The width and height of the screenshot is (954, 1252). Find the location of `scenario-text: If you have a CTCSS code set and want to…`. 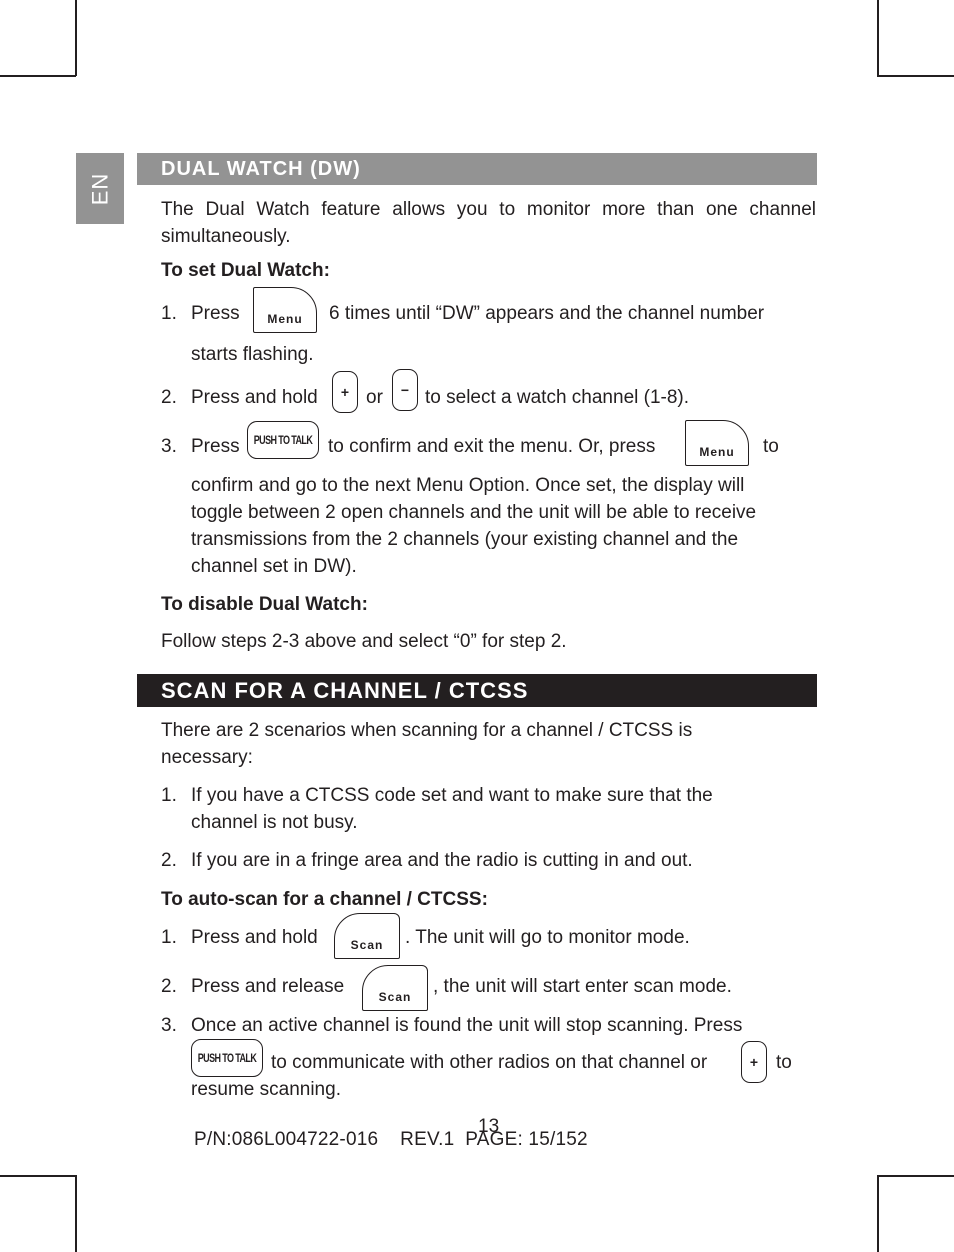

scenario-text: If you have a CTCSS code set and want to… is located at coordinates (452, 795).